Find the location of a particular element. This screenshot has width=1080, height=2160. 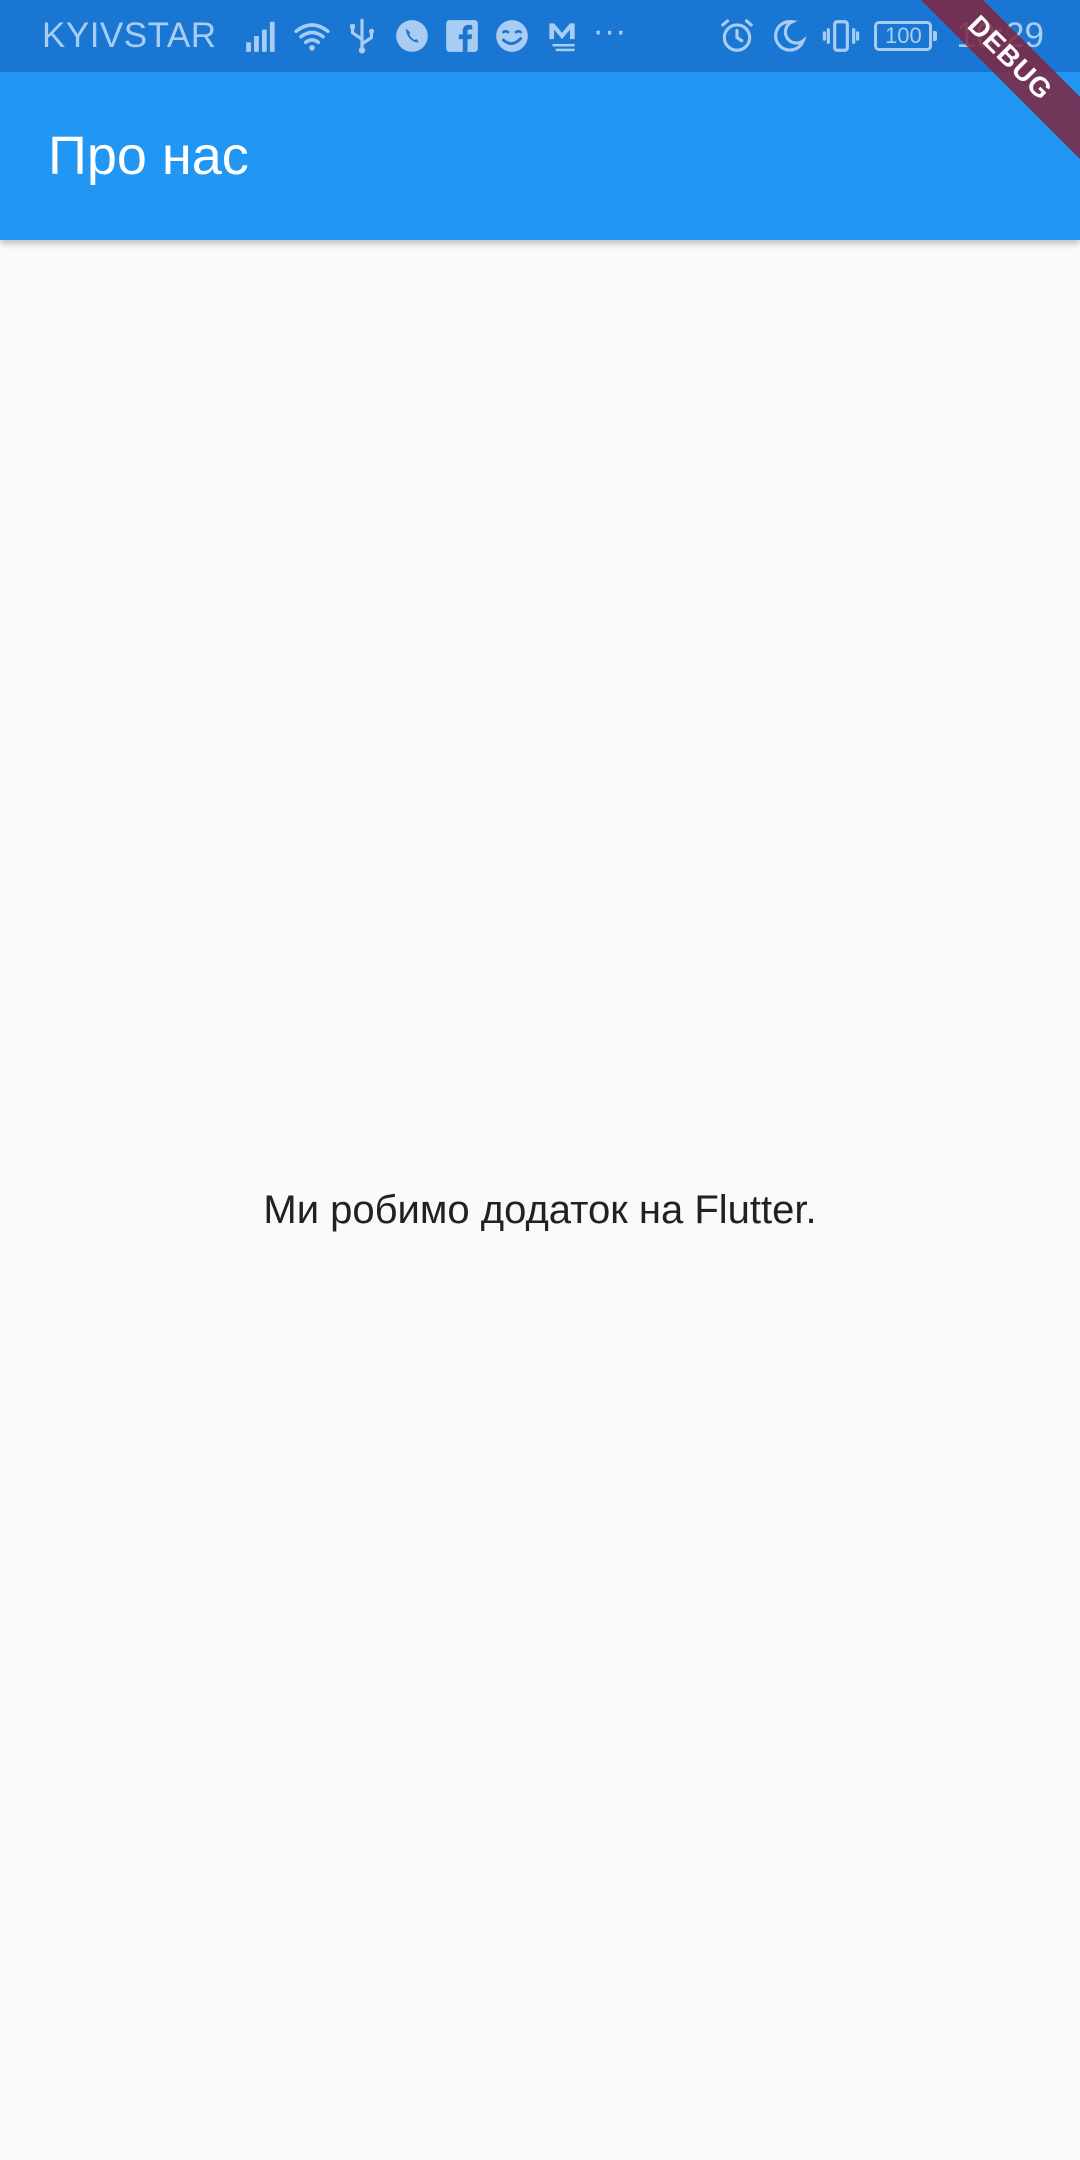

facebook-icon is located at coordinates (462, 36).